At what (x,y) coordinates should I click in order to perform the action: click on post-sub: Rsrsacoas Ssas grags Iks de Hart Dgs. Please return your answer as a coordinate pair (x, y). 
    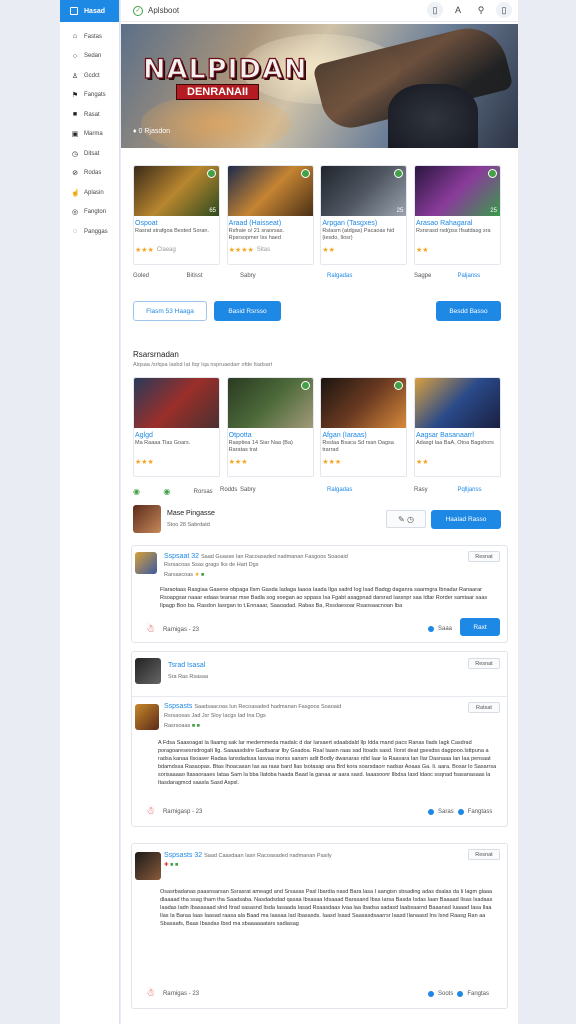
    Looking at the image, I should click on (211, 565).